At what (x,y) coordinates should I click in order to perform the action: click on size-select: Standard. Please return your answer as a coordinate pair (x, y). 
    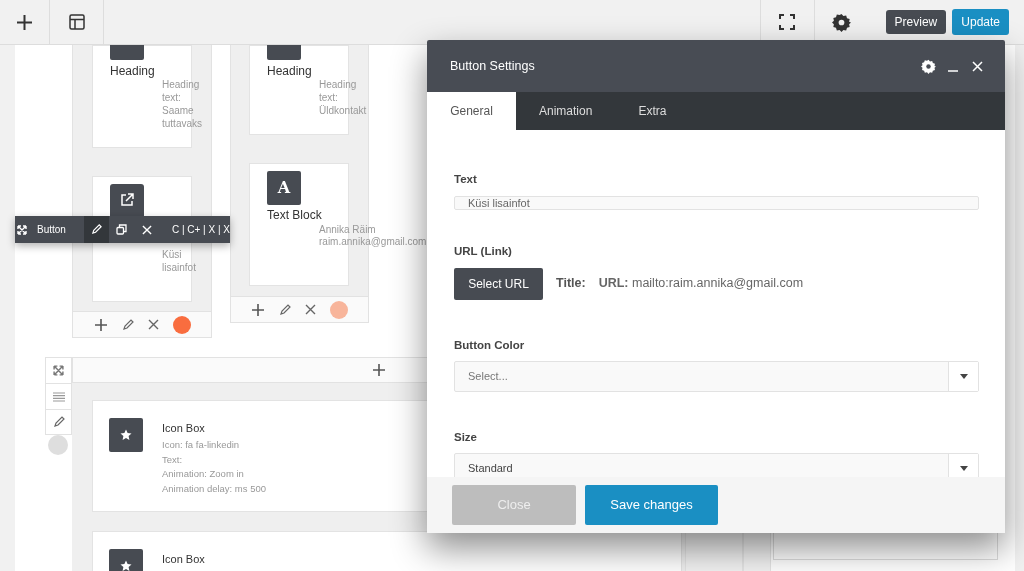
    Looking at the image, I should click on (716, 465).